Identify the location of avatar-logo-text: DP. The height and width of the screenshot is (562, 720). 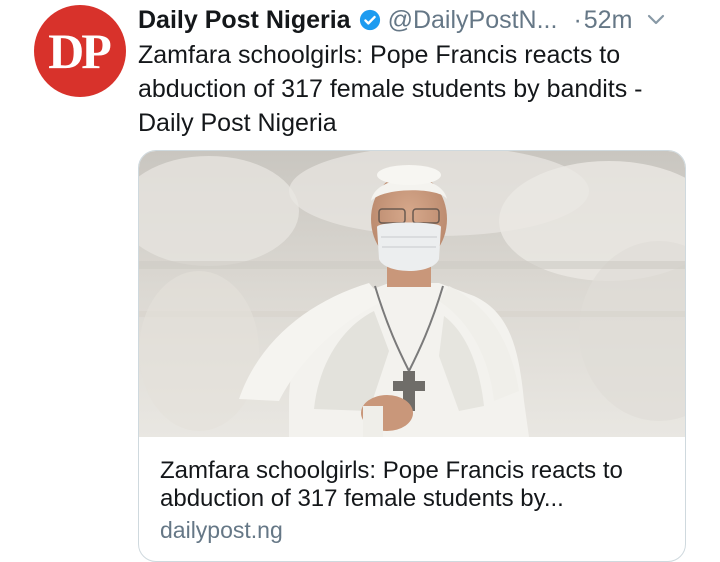
(80, 51).